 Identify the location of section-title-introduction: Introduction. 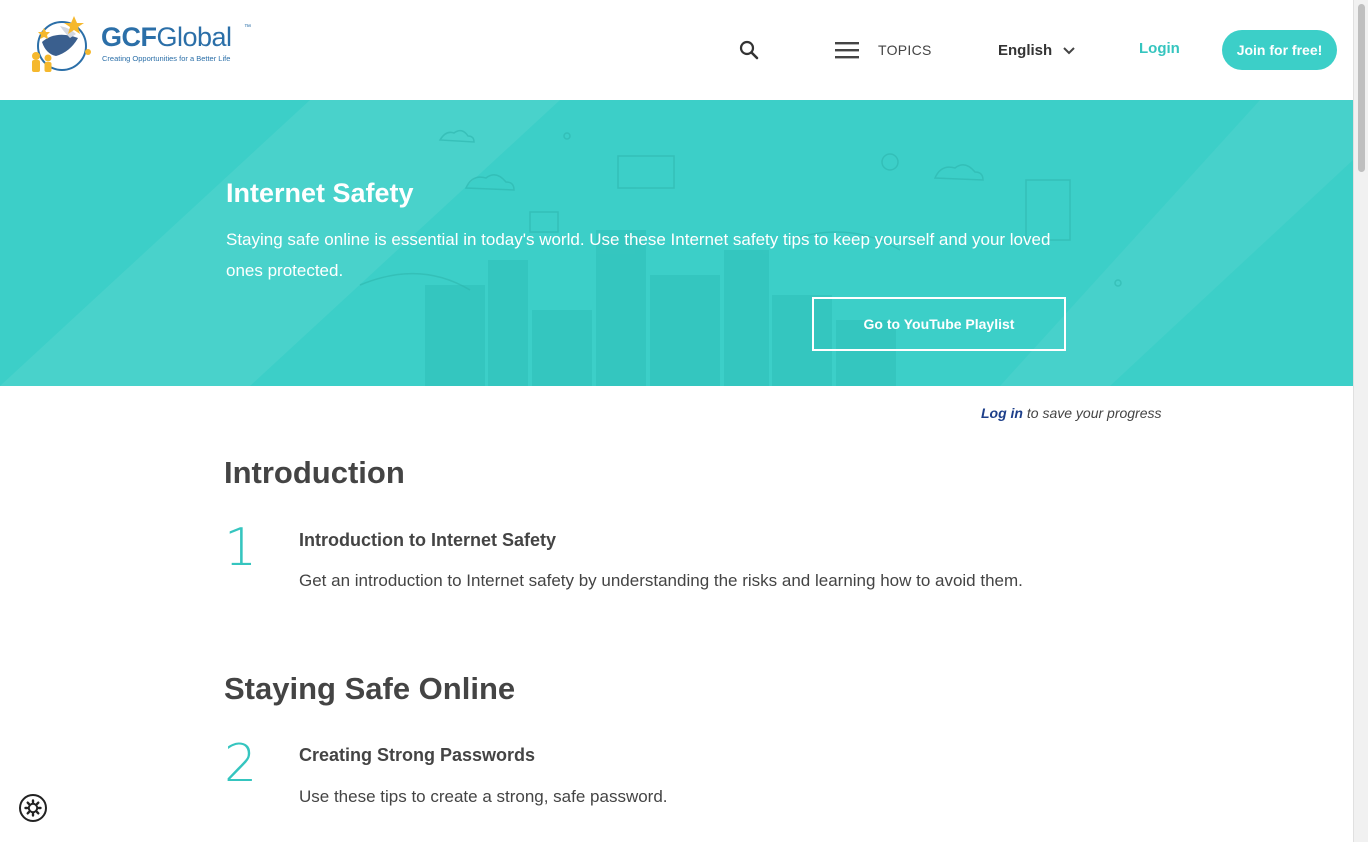
(314, 472).